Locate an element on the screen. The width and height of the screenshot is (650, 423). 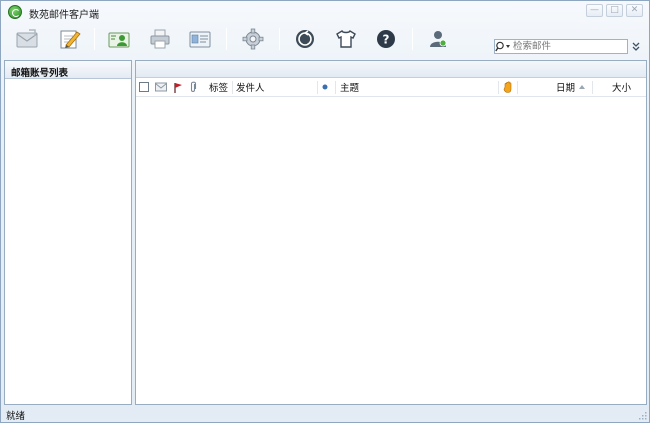
compose-button is located at coordinates (69, 39).